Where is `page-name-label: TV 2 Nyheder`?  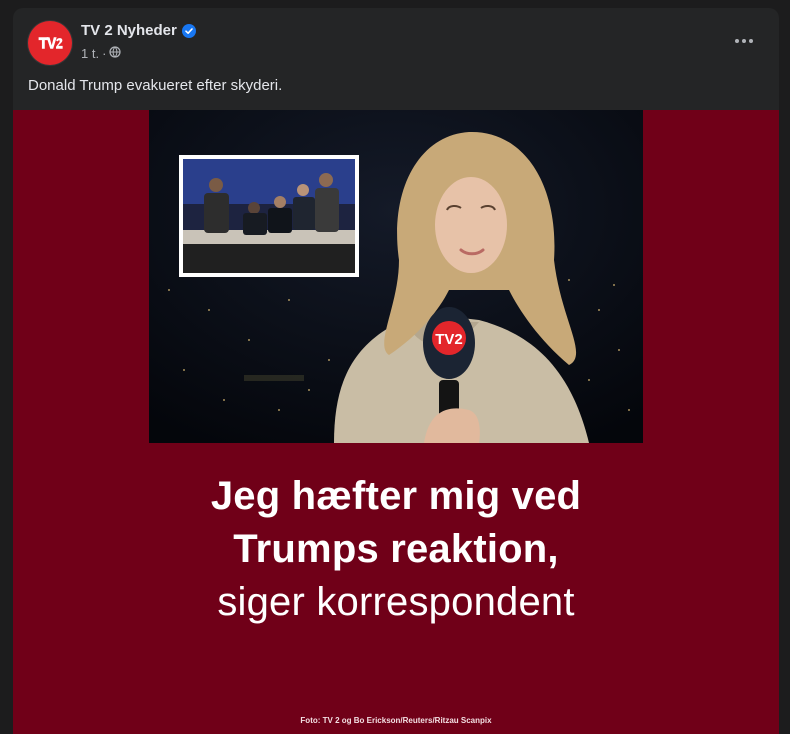 page-name-label: TV 2 Nyheder is located at coordinates (129, 30).